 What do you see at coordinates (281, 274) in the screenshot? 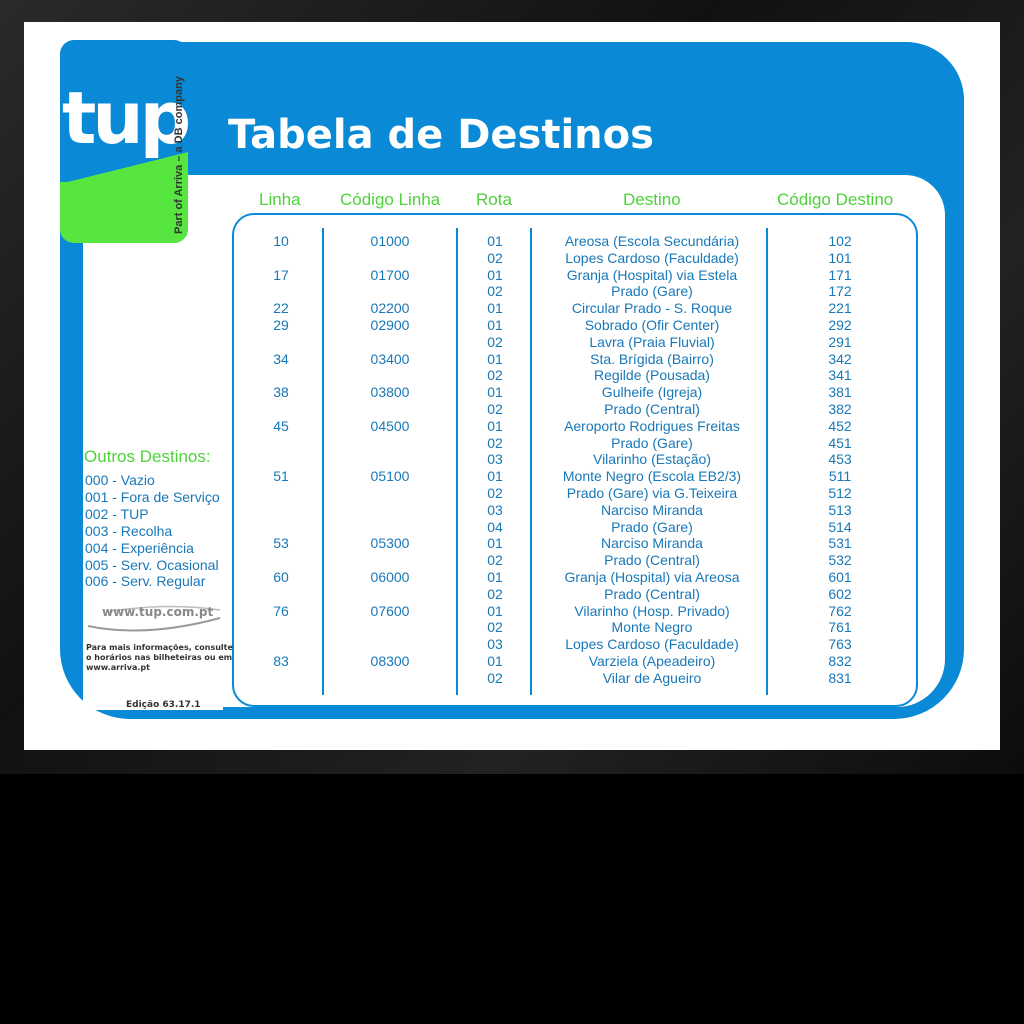
I see `line-number: 17` at bounding box center [281, 274].